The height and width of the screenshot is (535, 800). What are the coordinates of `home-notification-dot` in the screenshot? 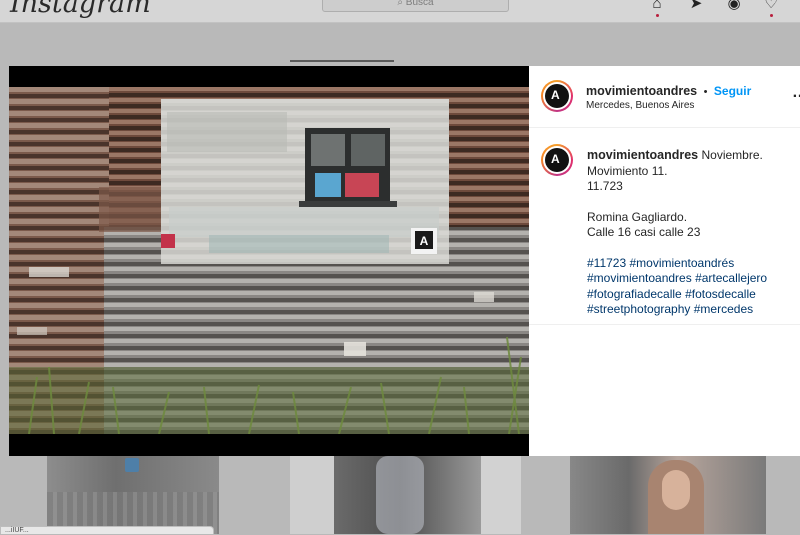 It's located at (657, 15).